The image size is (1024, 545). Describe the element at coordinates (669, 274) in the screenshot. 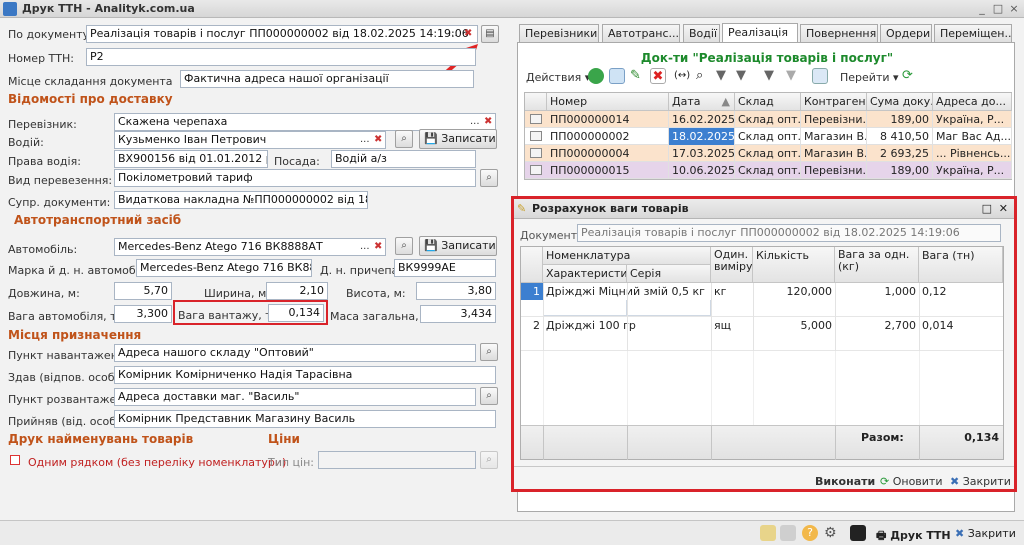

I see `header-seria: Серія` at that location.